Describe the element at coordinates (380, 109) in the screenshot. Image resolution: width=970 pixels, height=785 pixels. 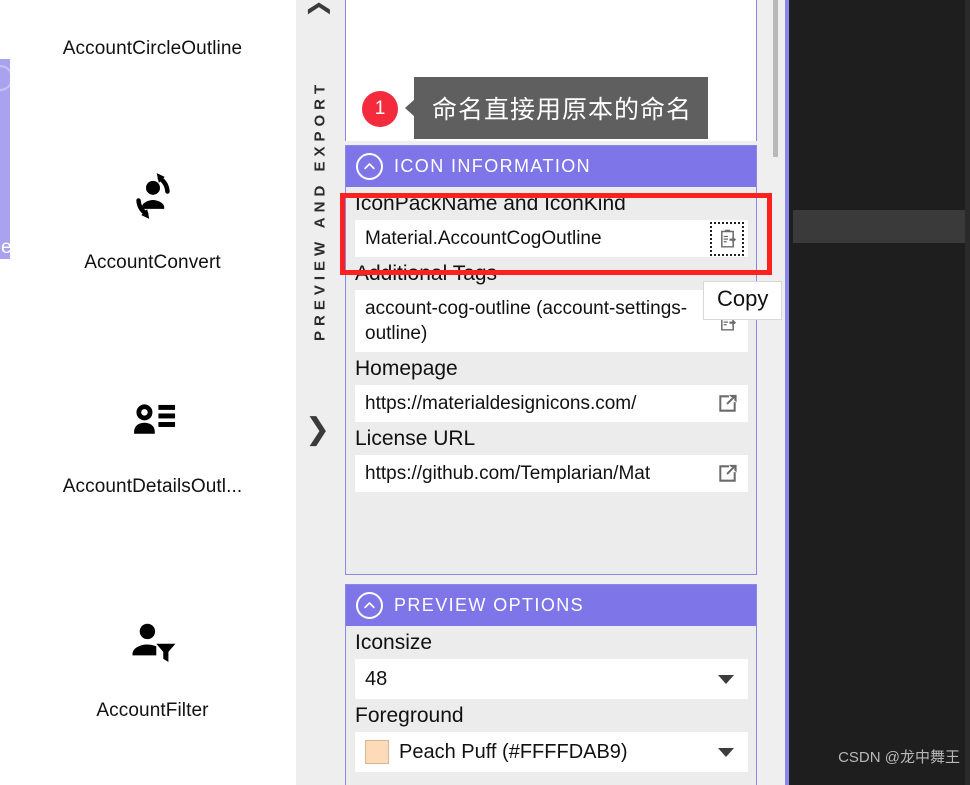
I see `annotation-badge: 1` at that location.